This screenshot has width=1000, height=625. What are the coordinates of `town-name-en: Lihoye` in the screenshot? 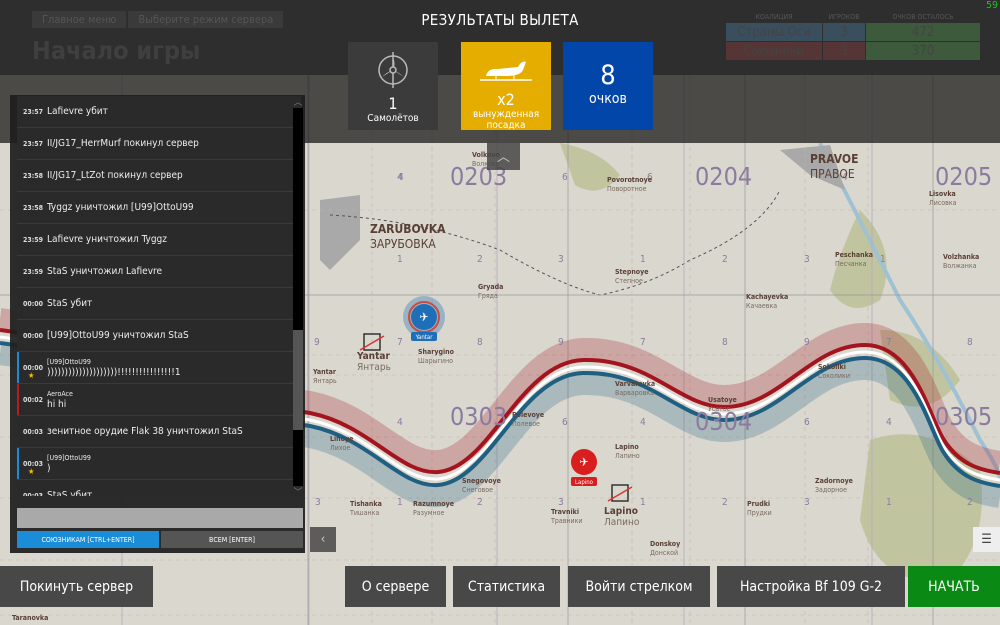 It's located at (341, 439).